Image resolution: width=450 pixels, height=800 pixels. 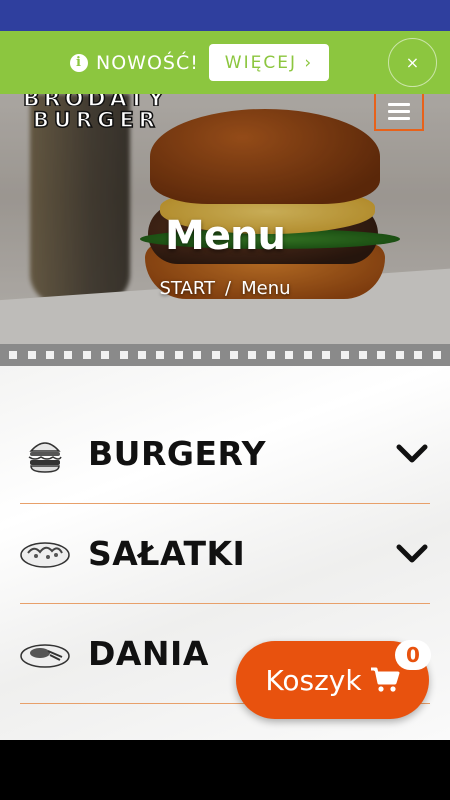 I want to click on brand-logo: BRODATY BURGER, so click(x=95, y=113).